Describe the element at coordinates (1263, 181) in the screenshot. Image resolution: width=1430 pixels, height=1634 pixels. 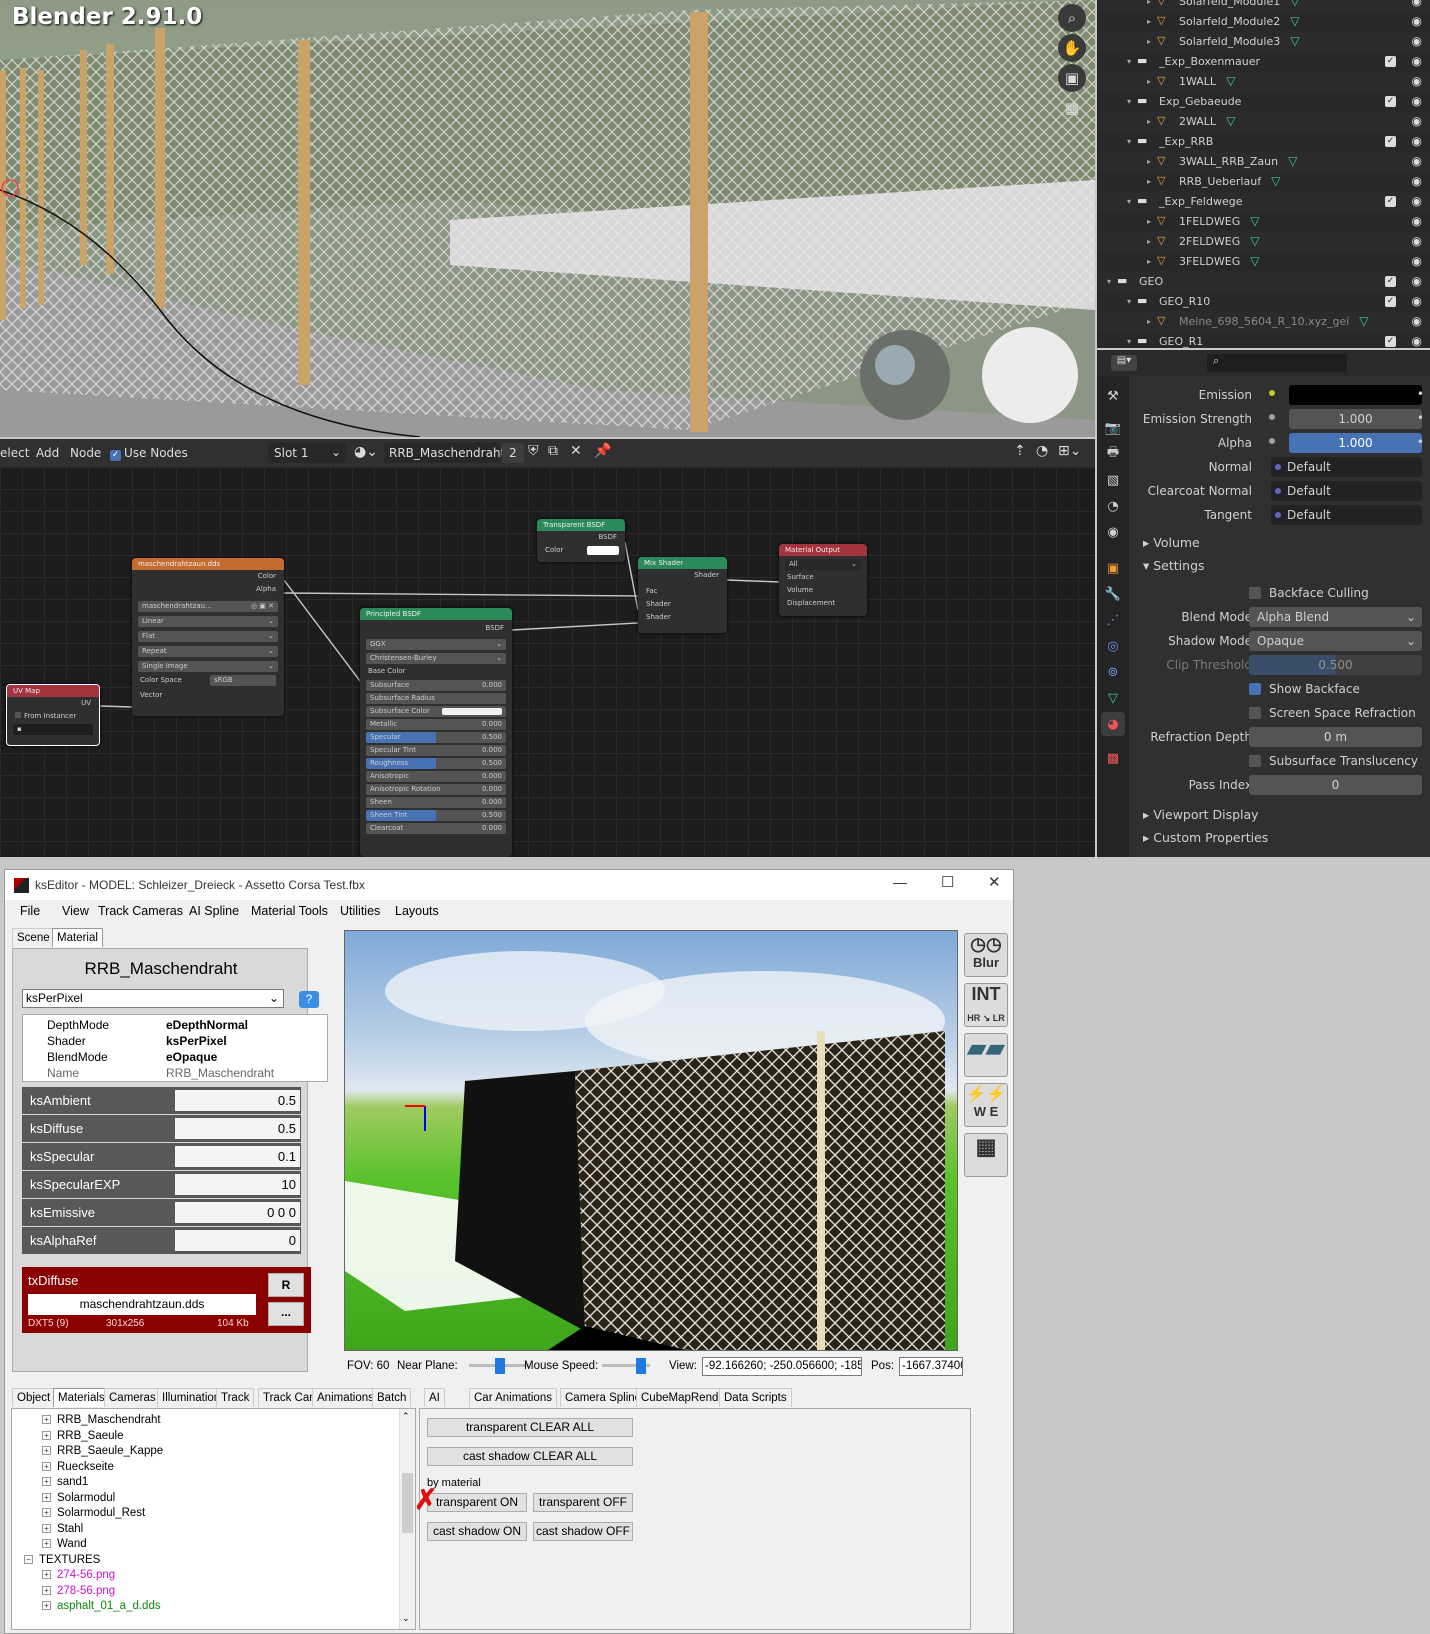
I see `outliner-row: ▸ ▽ RRB_Ueberlauf ▽ ◉` at that location.